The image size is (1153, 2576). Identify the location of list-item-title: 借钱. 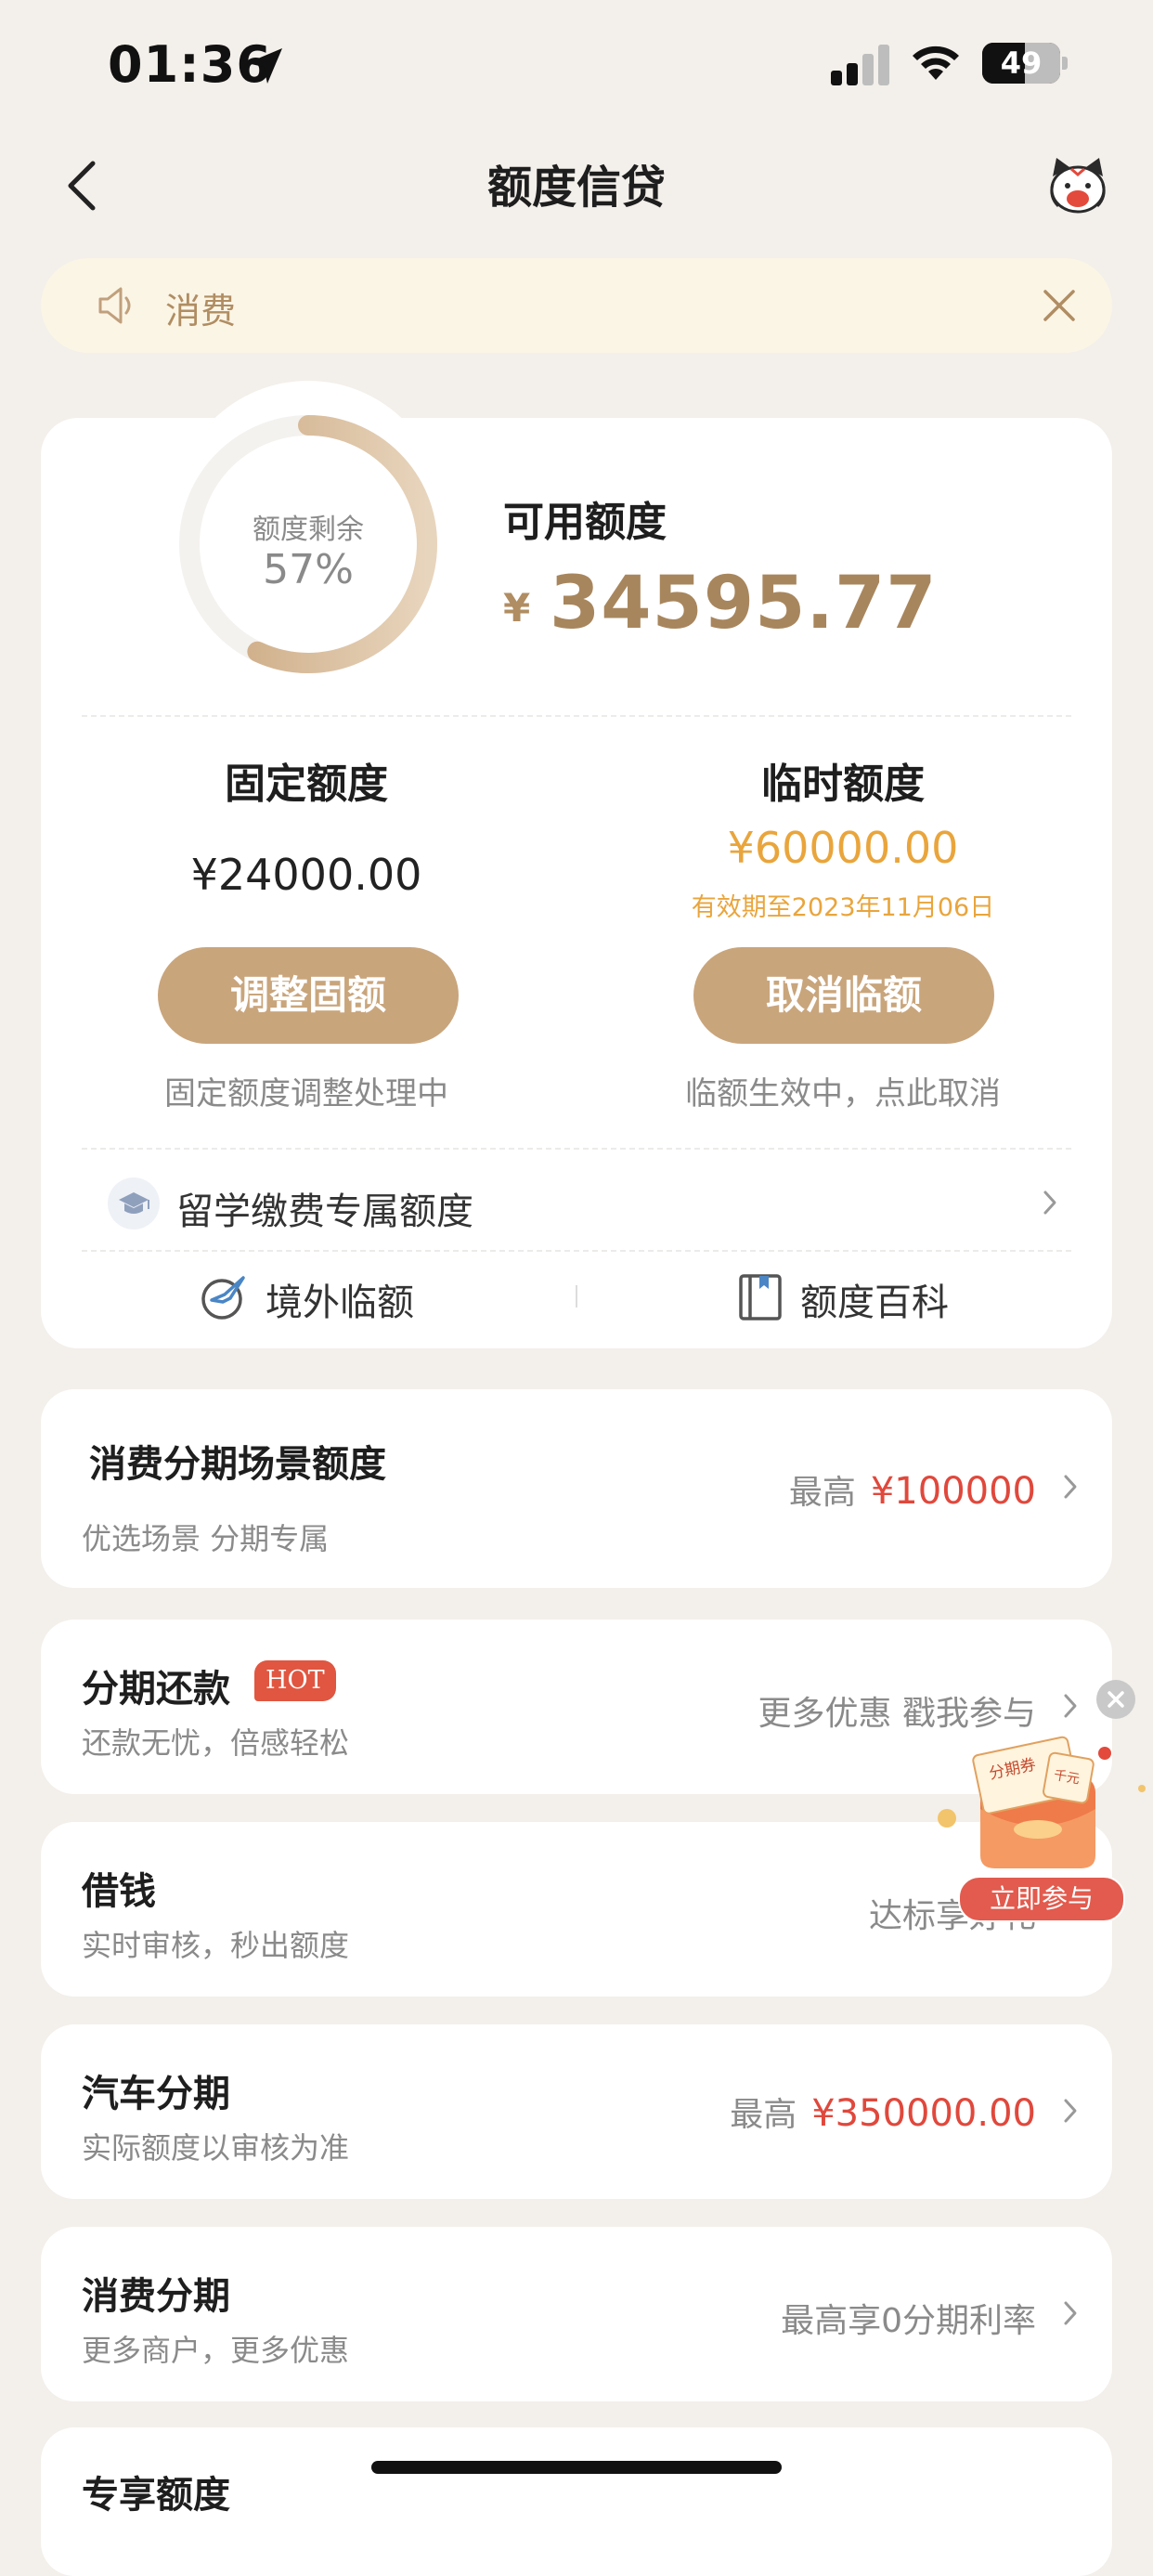
(119, 1891).